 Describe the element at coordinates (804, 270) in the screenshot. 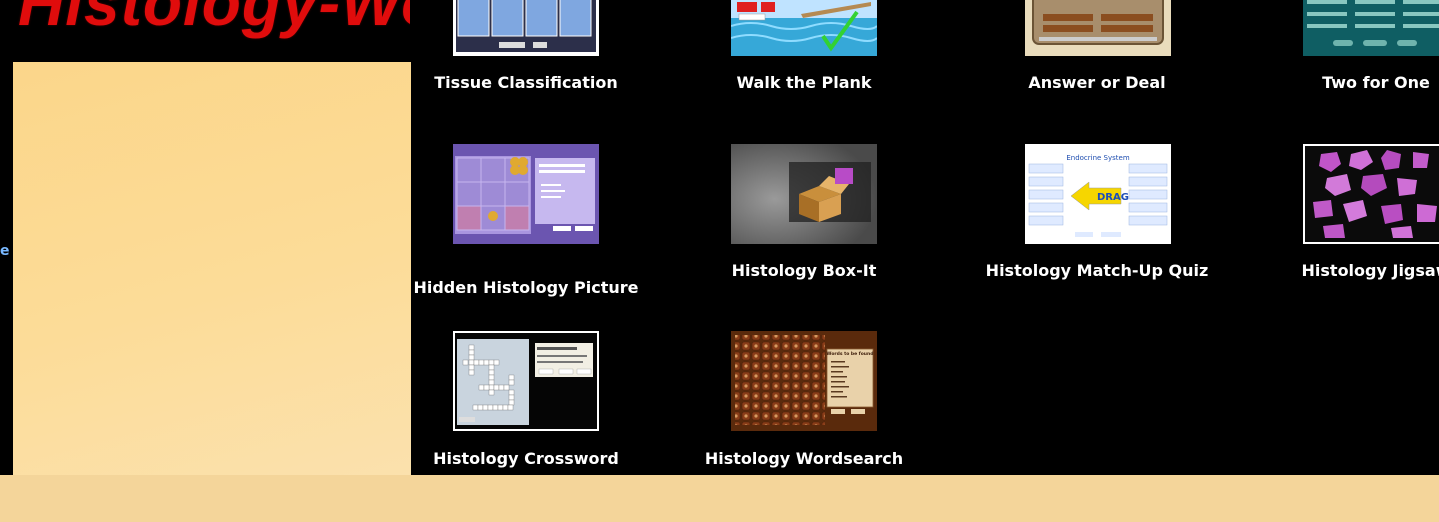

I see `histology-box-it-label: Histology Box-It` at that location.